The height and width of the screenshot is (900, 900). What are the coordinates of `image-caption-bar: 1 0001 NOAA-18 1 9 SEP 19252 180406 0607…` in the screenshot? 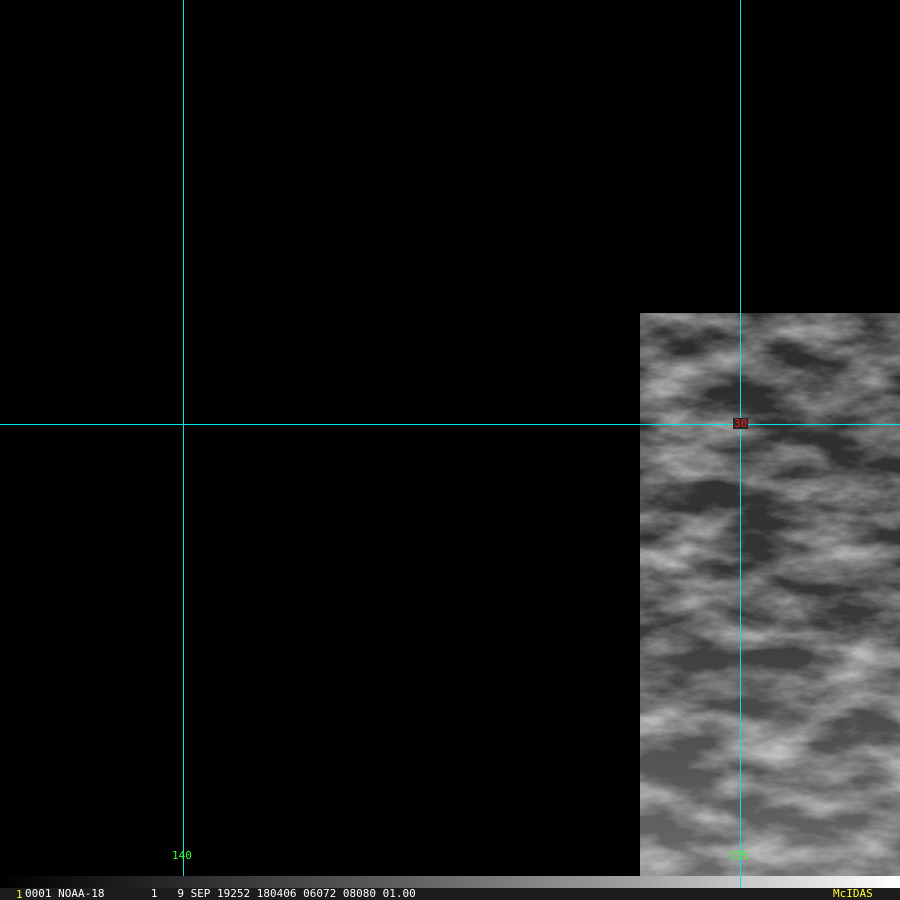 It's located at (450, 894).